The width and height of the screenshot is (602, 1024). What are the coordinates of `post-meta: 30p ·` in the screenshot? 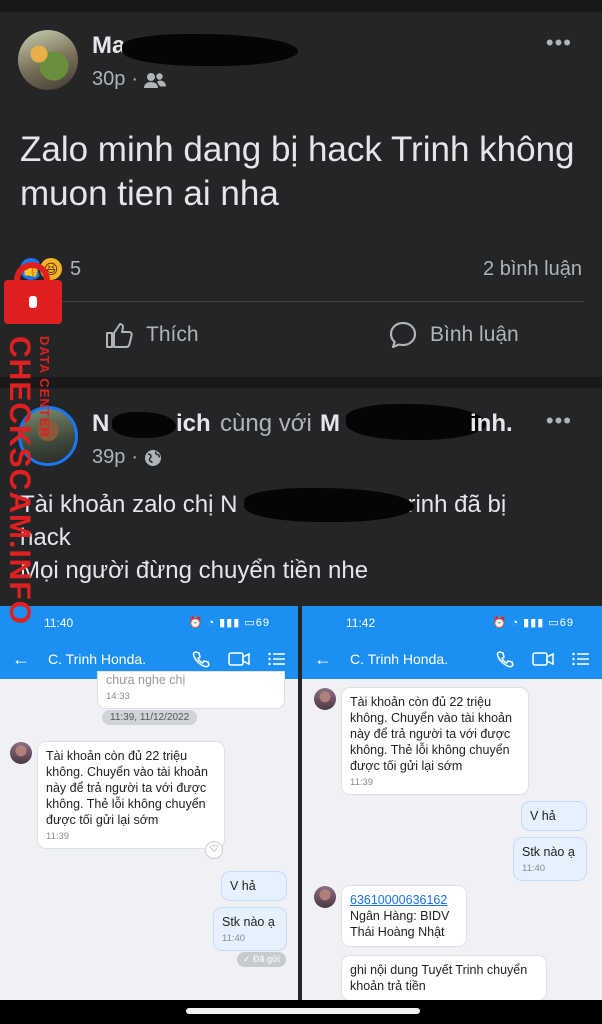 It's located at (129, 79).